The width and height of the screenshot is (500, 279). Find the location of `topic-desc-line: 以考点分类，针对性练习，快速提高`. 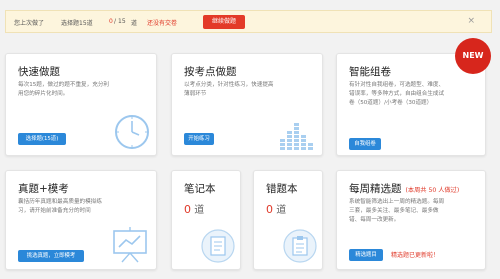

topic-desc-line: 以考点分类，针对性练习，快速提高 is located at coordinates (229, 85).